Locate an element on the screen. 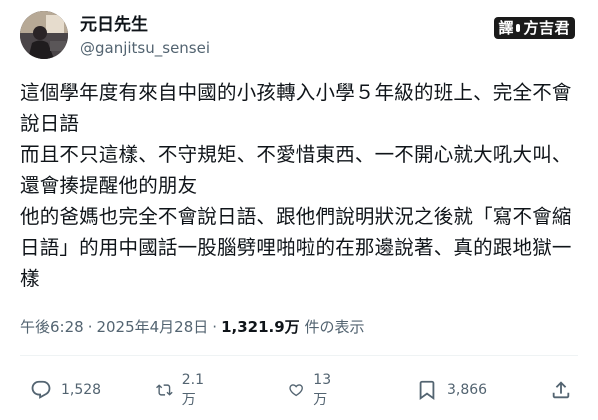 This screenshot has width=598, height=420. share-button is located at coordinates (561, 390).